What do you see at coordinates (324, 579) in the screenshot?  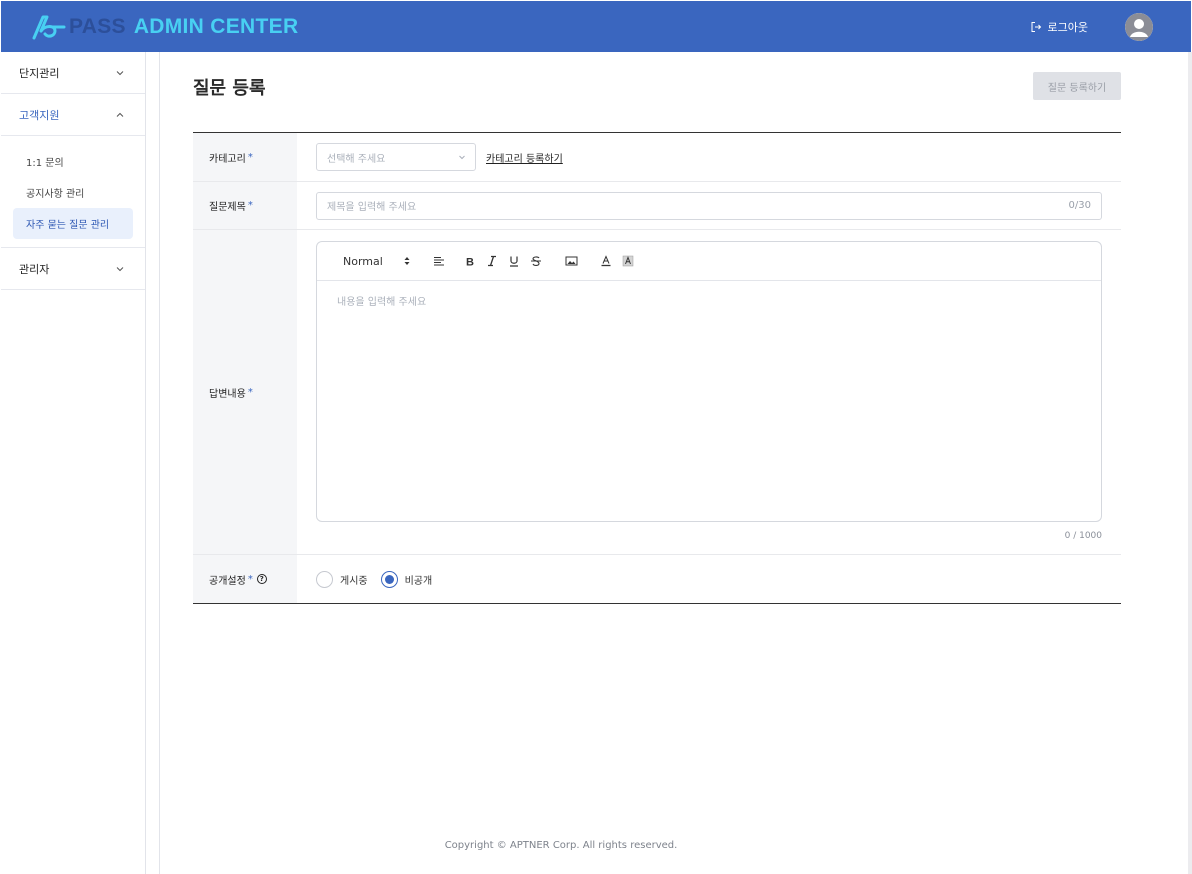 I see `radio-unchecked-icon` at bounding box center [324, 579].